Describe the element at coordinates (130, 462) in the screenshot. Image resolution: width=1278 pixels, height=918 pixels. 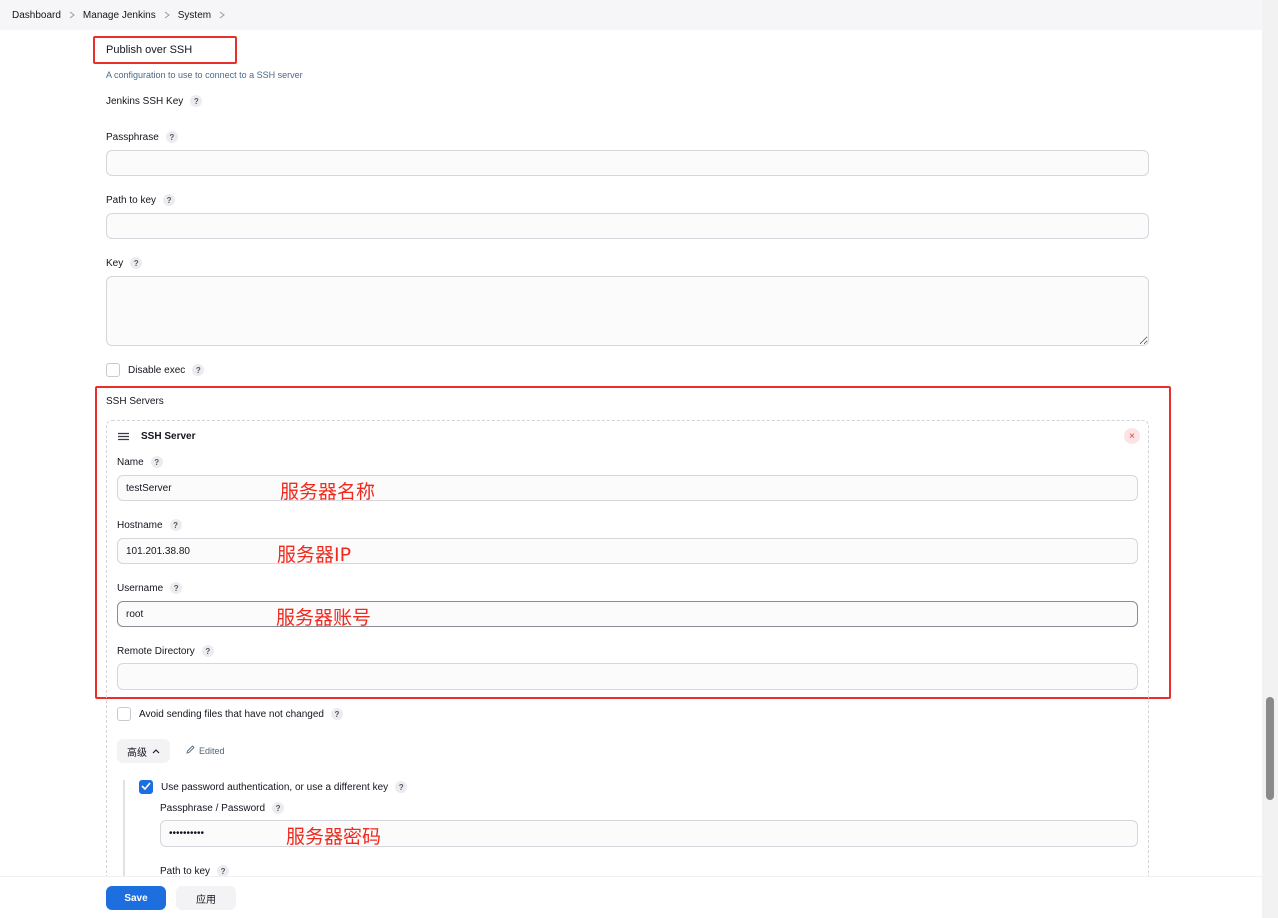
I see `server-name-text: Name` at that location.